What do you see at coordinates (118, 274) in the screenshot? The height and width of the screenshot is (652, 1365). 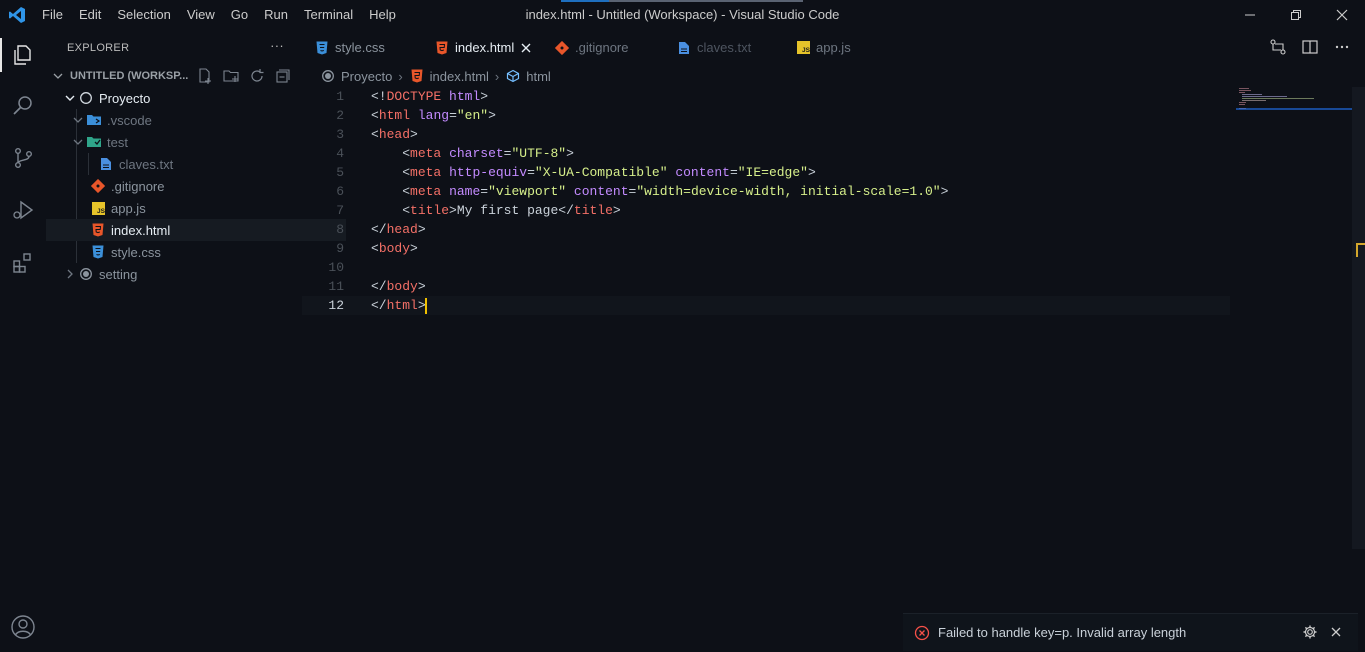 I see `tree-item-label: setting` at bounding box center [118, 274].